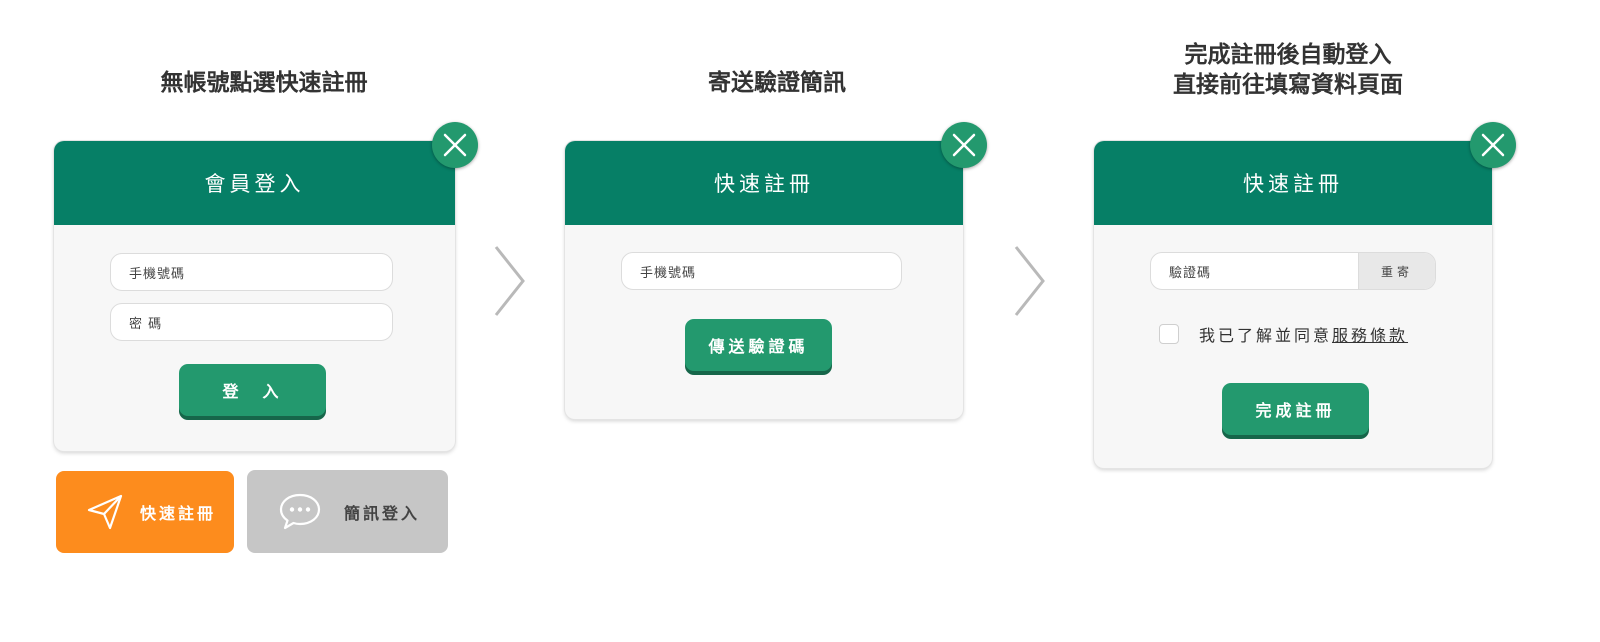 This screenshot has height=642, width=1600. What do you see at coordinates (254, 296) in the screenshot?
I see `login-panel: 會員登入 手機號碼 密 碼 登 入` at bounding box center [254, 296].